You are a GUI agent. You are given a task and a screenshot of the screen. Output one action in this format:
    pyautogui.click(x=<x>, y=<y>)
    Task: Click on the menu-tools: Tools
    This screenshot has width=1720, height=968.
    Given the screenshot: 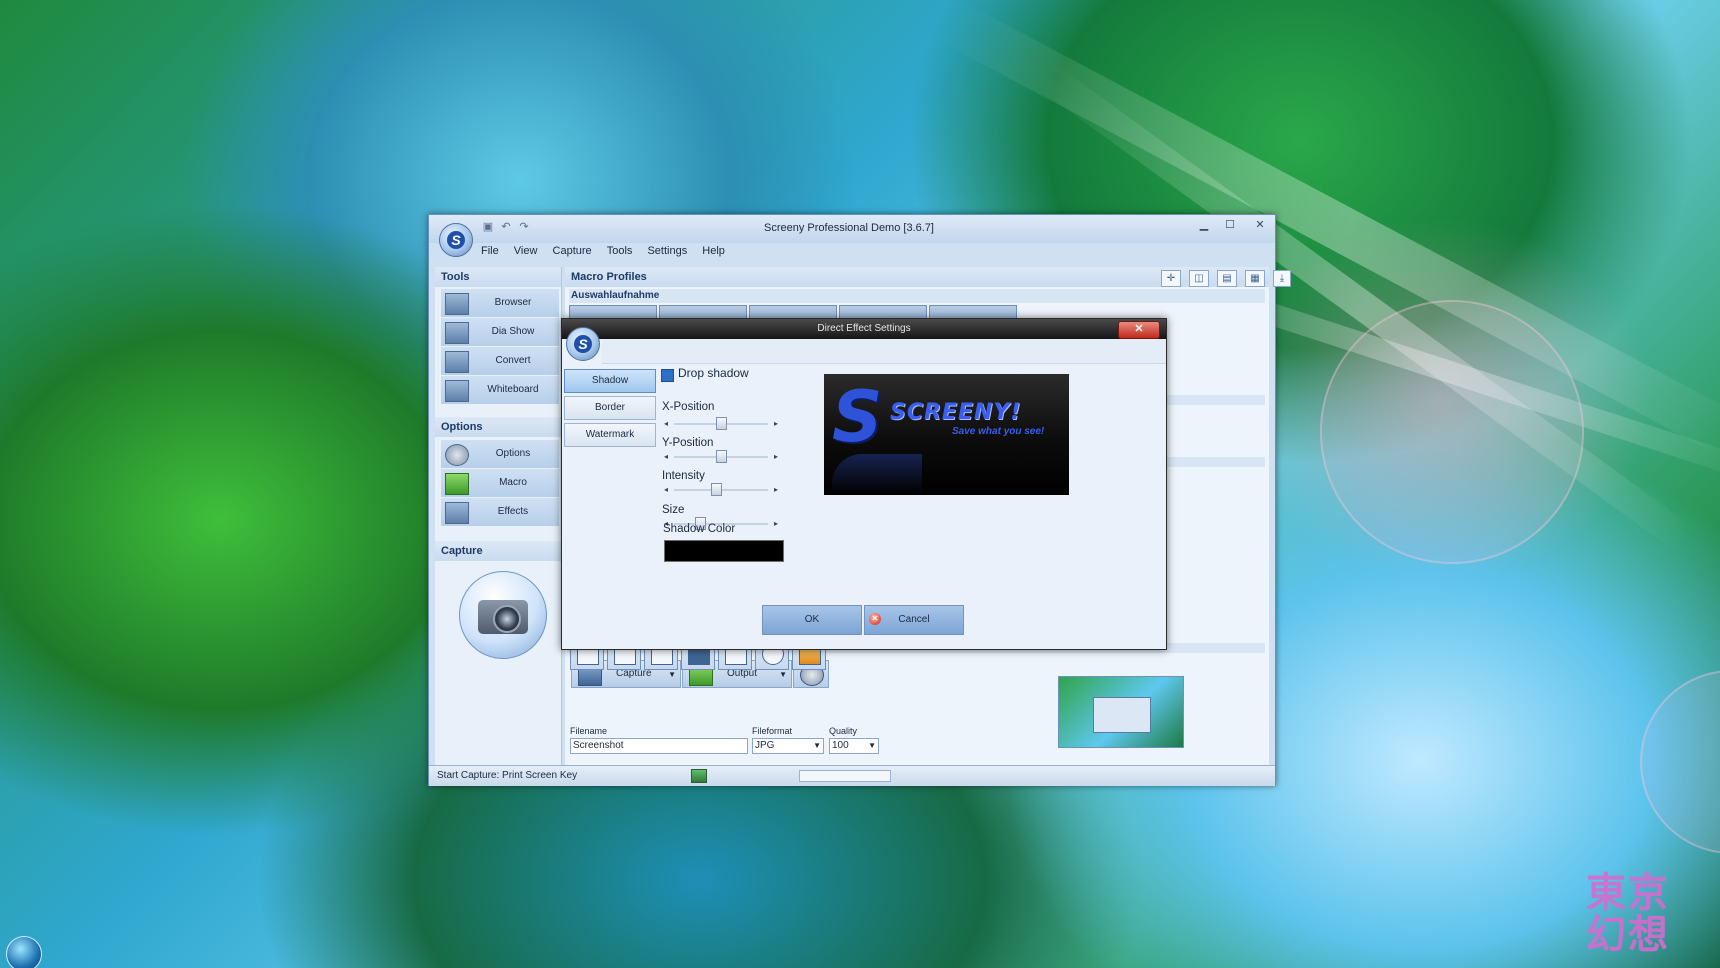 What is the action you would take?
    pyautogui.click(x=620, y=251)
    